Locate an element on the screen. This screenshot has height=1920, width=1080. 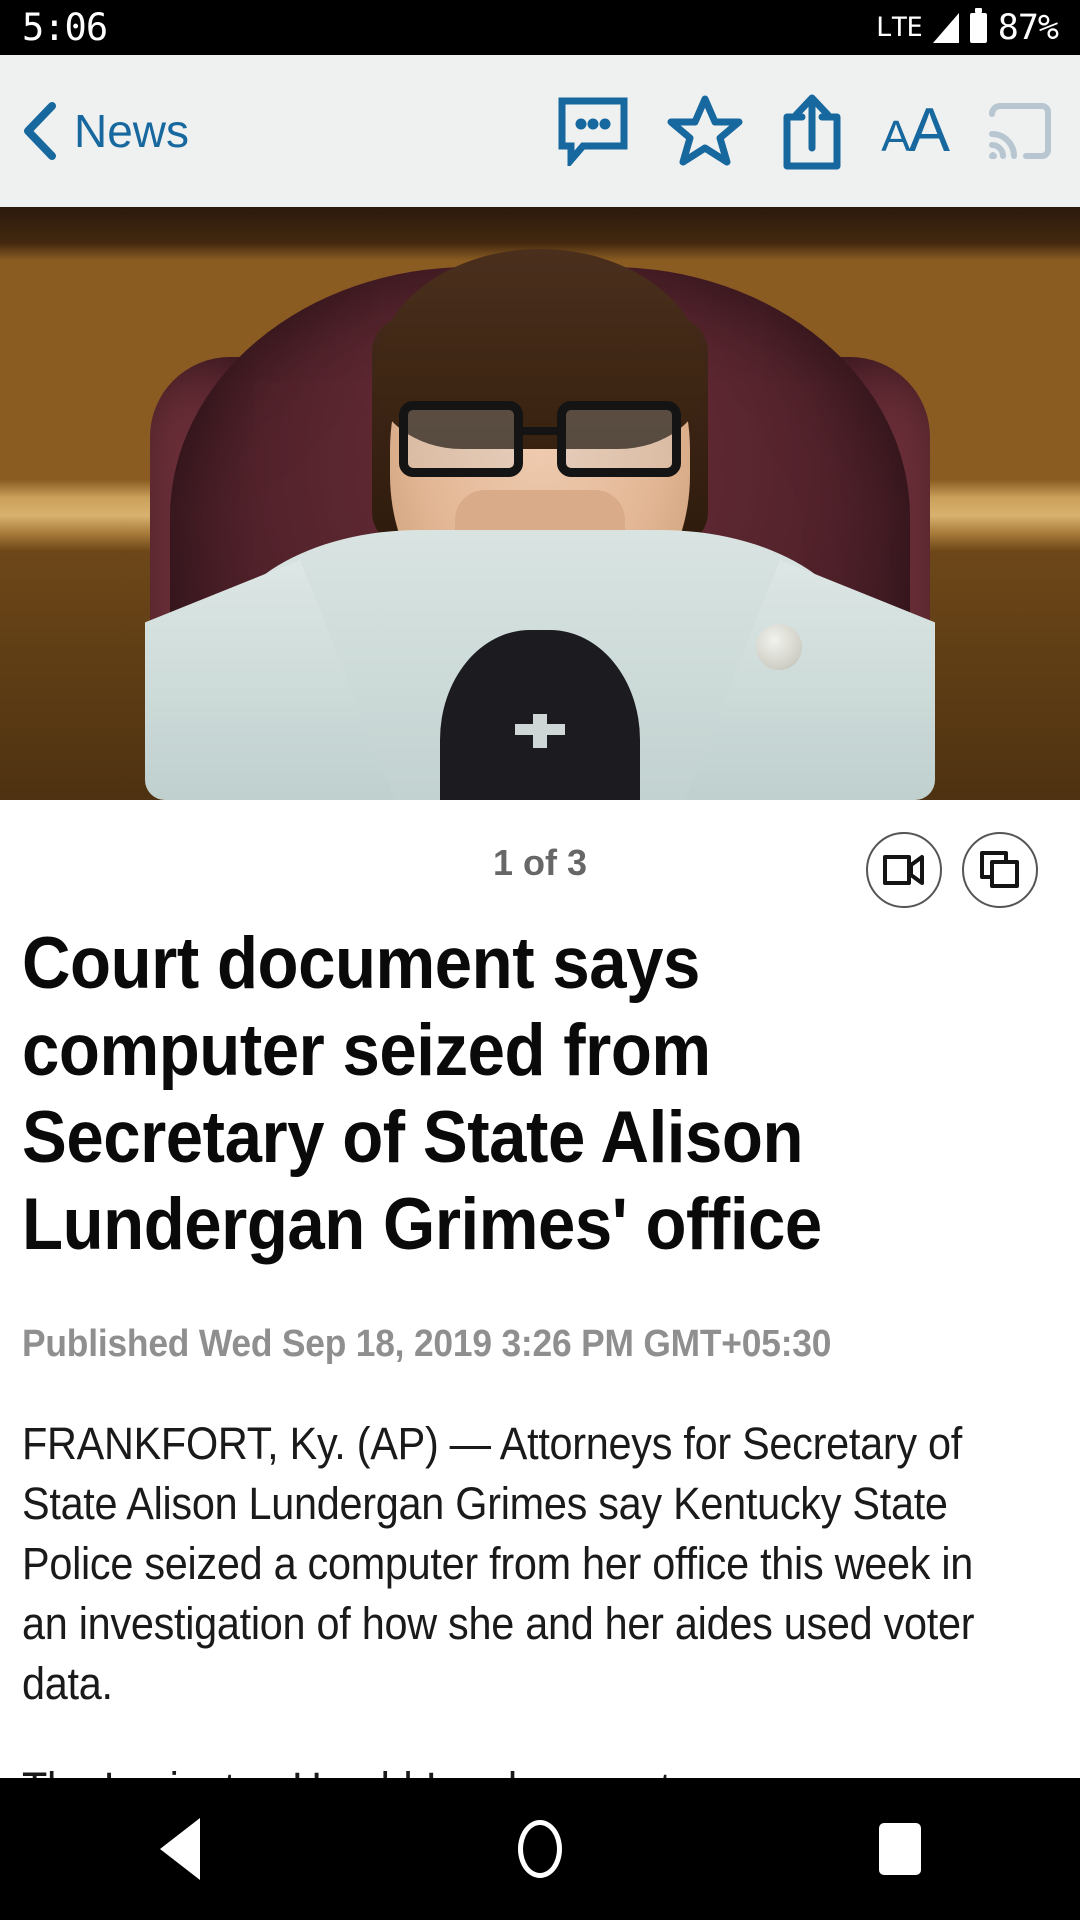
back-triangle-icon is located at coordinates (180, 1849).